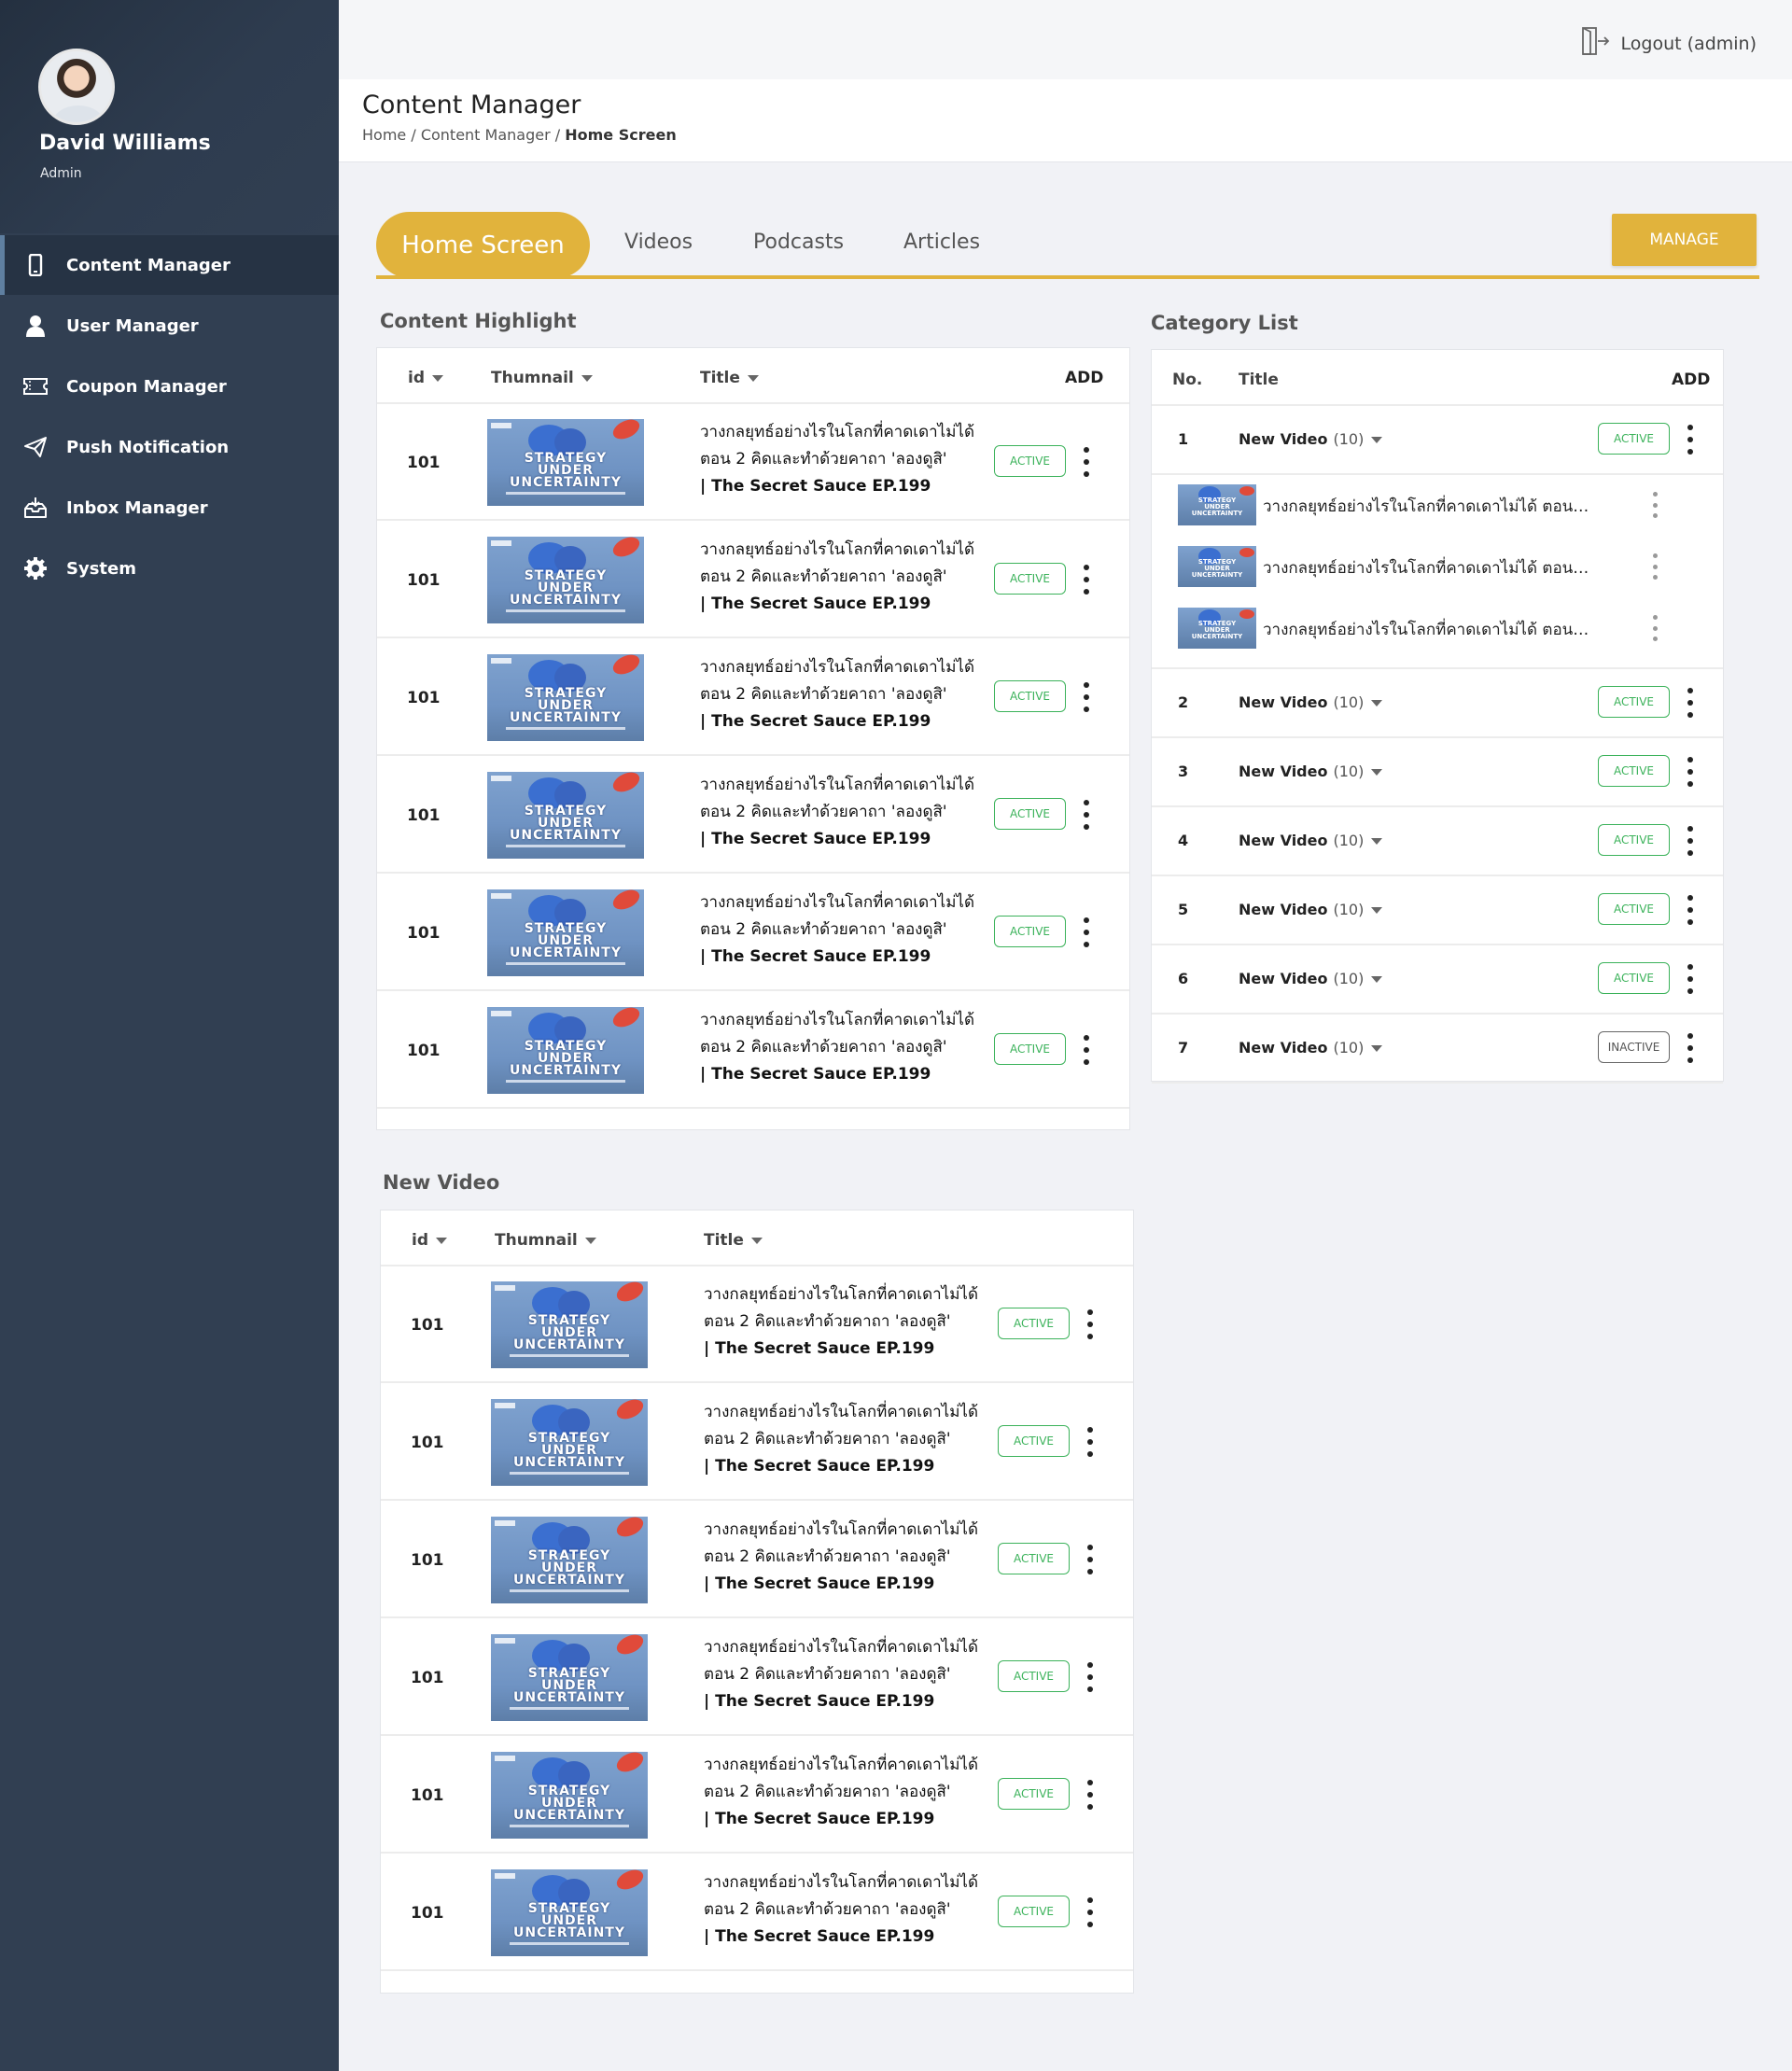  What do you see at coordinates (1668, 43) in the screenshot?
I see `logout-button: Logout (admin)` at bounding box center [1668, 43].